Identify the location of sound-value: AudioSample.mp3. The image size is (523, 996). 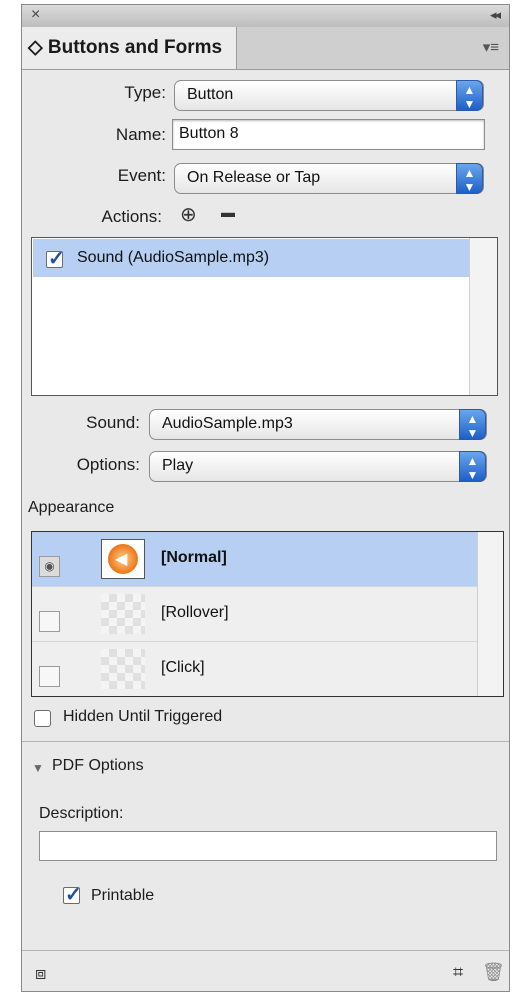
(227, 423).